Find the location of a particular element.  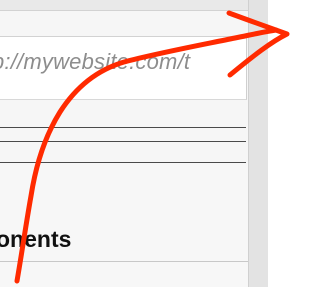

section-title: onents is located at coordinates (36, 239).